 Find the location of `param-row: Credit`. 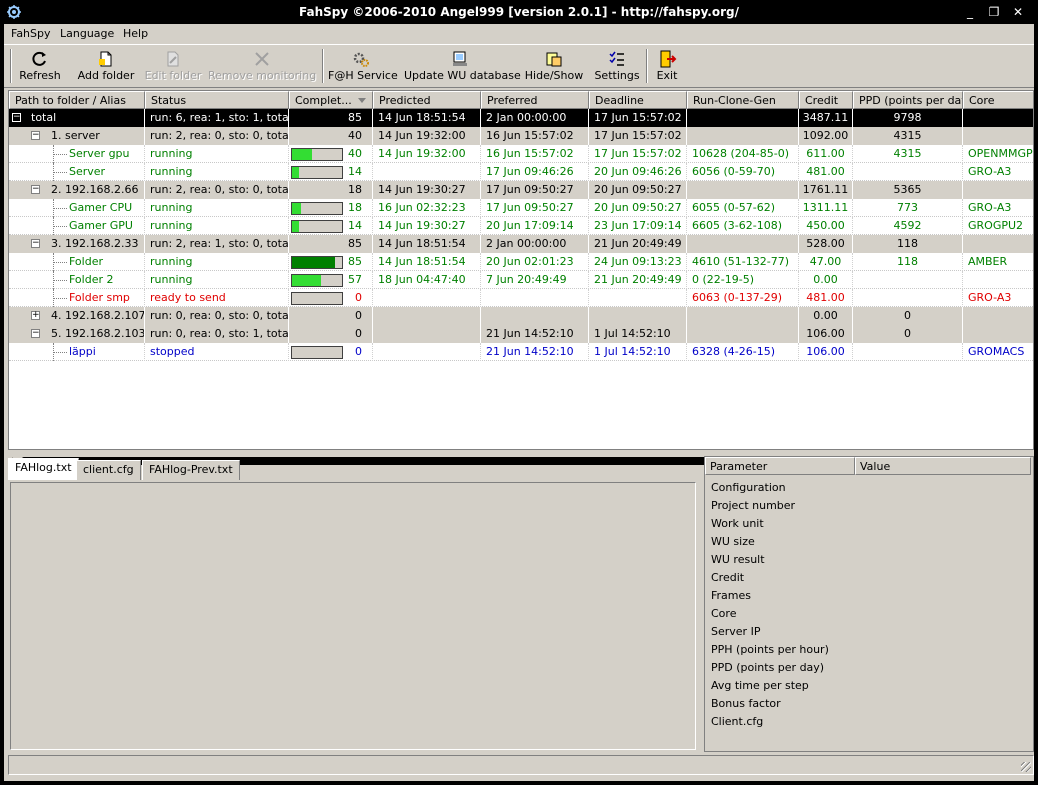

param-row: Credit is located at coordinates (727, 578).